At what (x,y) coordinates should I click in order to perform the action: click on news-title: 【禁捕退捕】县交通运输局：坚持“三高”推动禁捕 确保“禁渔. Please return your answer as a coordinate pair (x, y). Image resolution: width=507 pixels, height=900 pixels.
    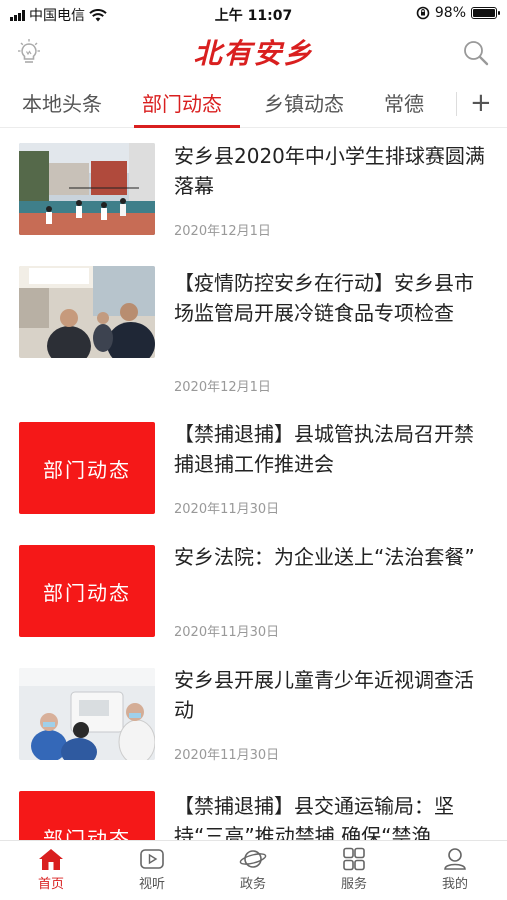
    Looking at the image, I should click on (314, 817).